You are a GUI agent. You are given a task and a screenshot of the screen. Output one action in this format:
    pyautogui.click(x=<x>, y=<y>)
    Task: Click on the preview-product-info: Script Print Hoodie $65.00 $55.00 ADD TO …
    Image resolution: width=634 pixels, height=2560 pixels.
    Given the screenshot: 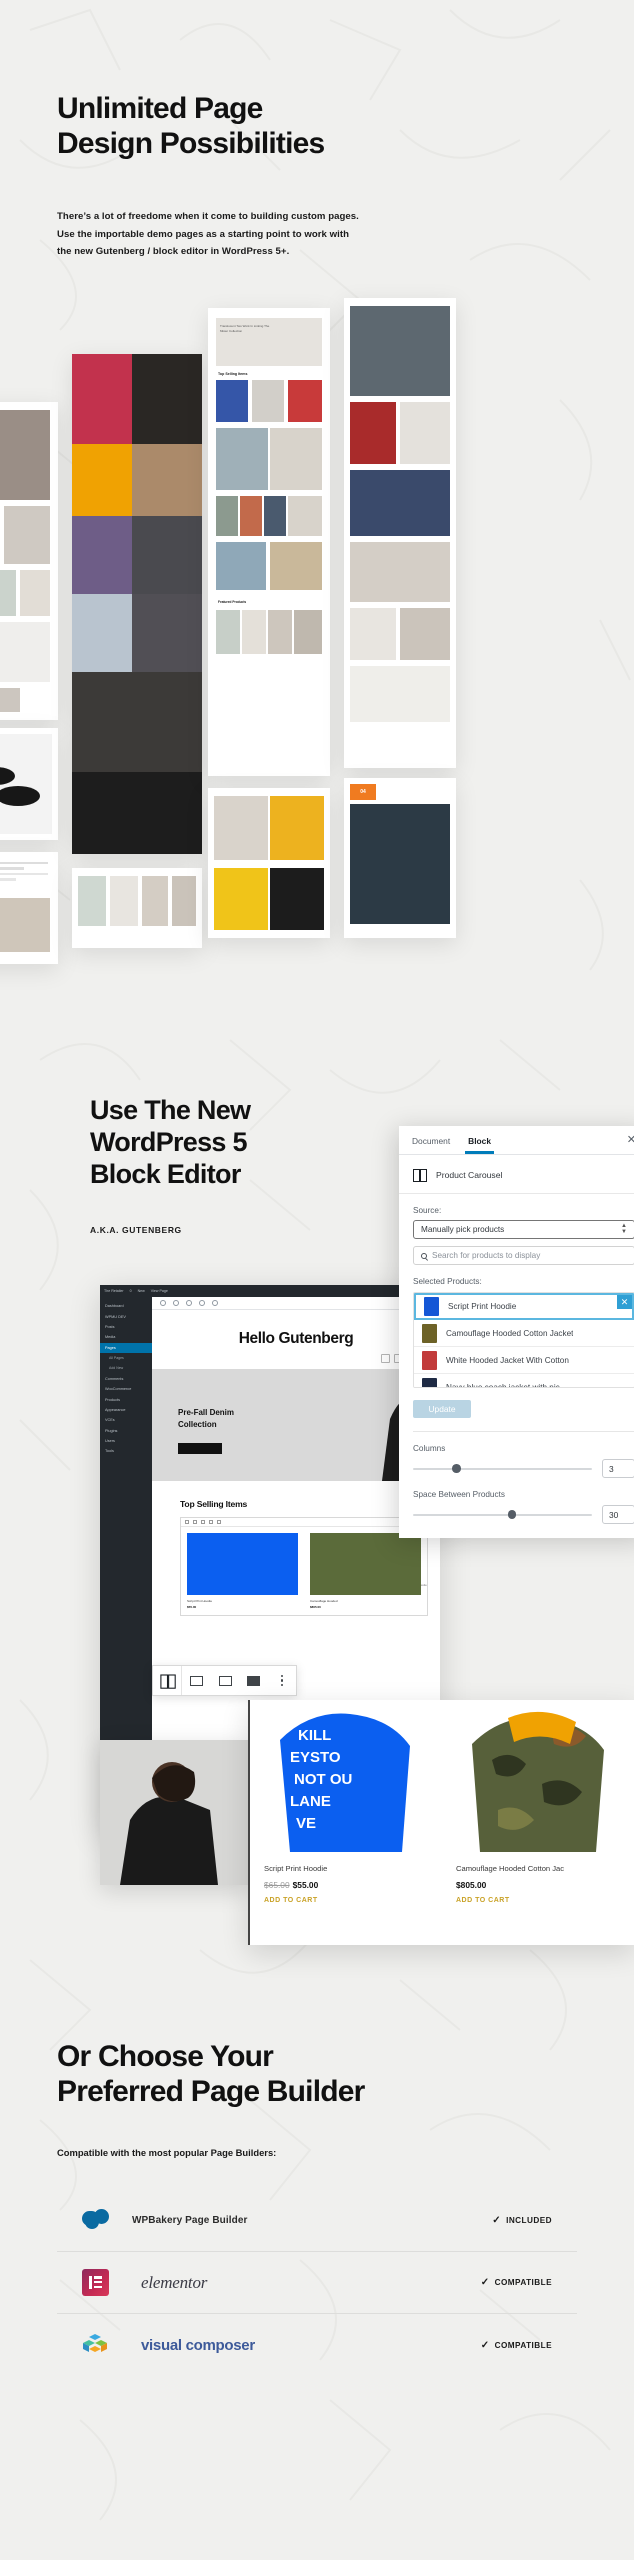 What is the action you would take?
    pyautogui.click(x=346, y=1878)
    